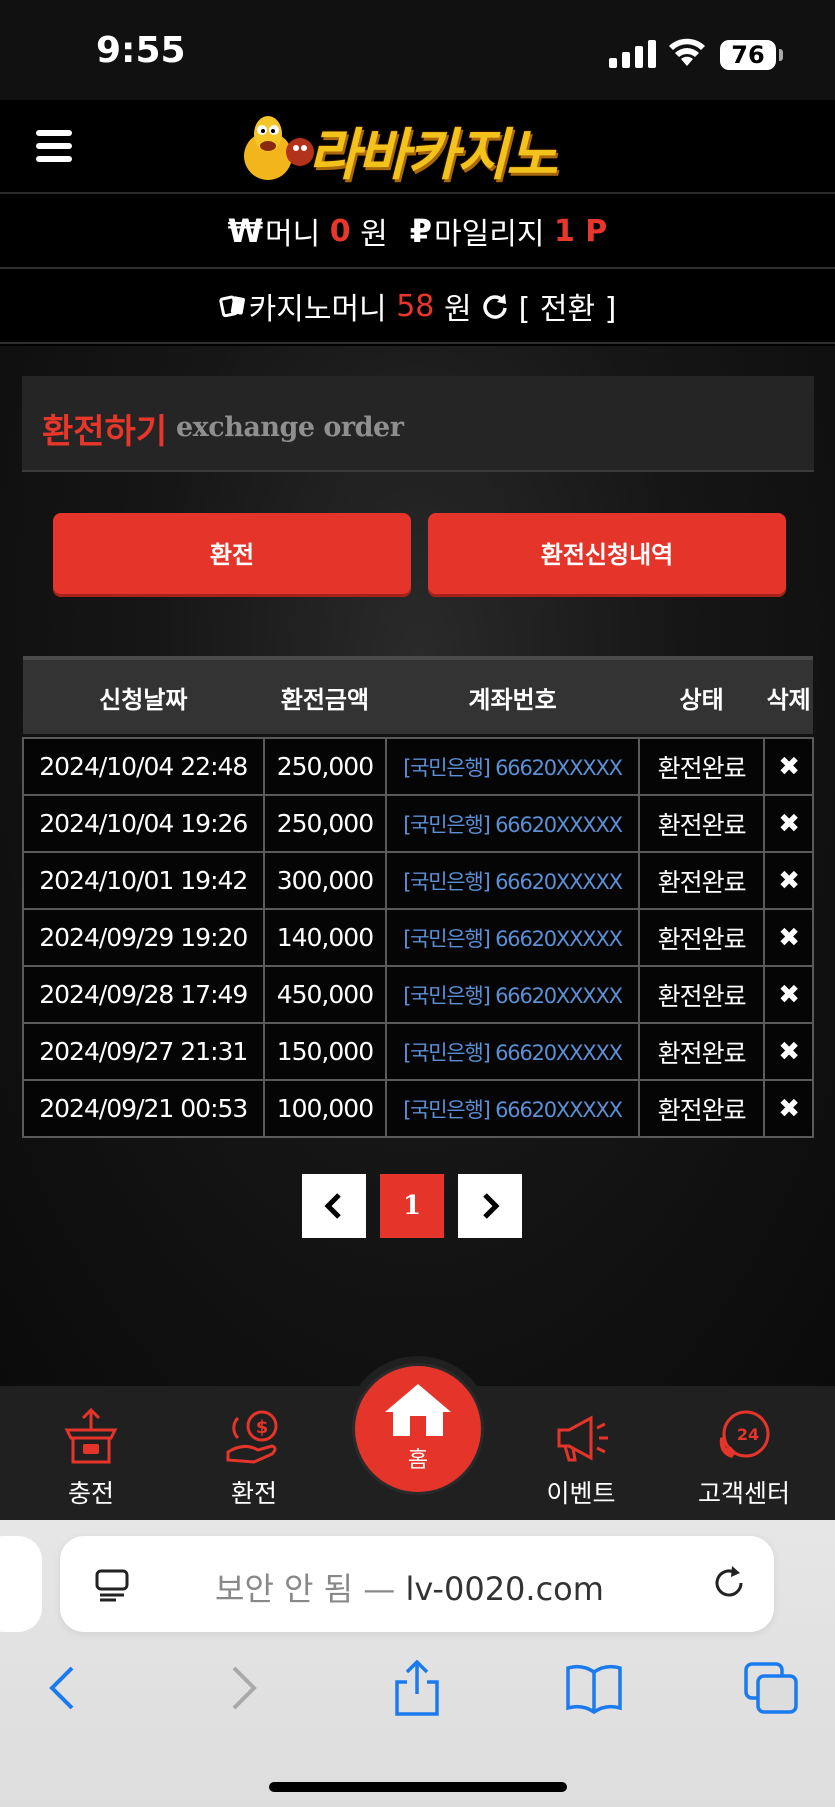 This screenshot has height=1807, width=835. Describe the element at coordinates (231, 306) in the screenshot. I see `dice-icon` at that location.